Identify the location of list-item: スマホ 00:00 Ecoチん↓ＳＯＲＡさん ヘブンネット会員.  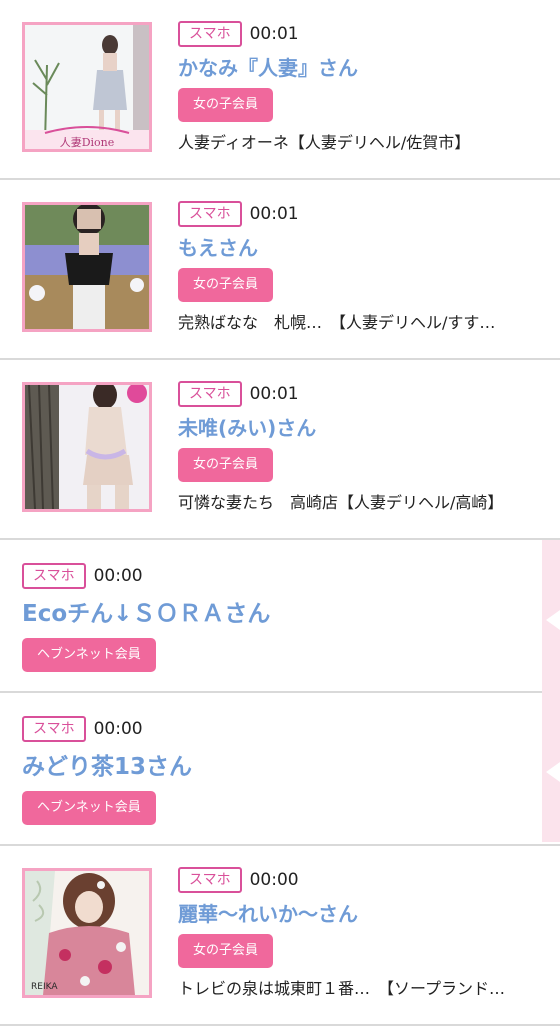
(280, 616).